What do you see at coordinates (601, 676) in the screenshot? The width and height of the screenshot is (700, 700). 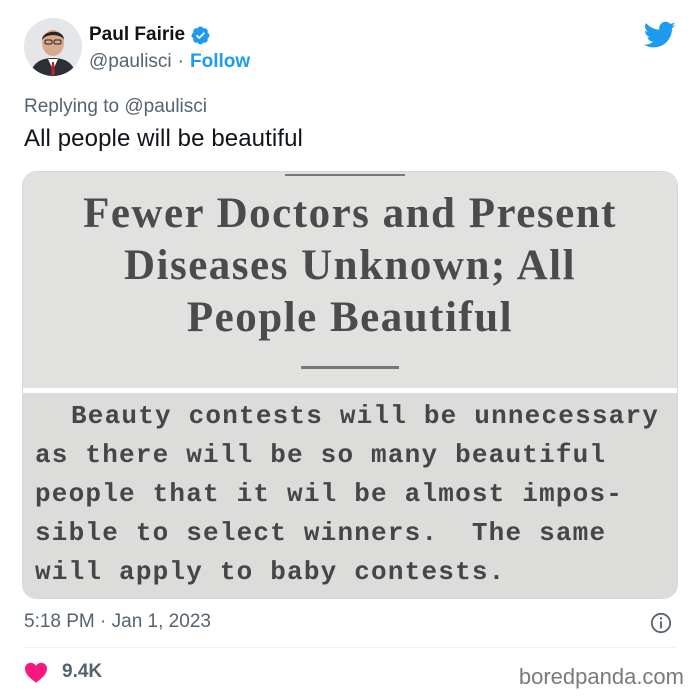 I see `watermark: boredpanda.com` at bounding box center [601, 676].